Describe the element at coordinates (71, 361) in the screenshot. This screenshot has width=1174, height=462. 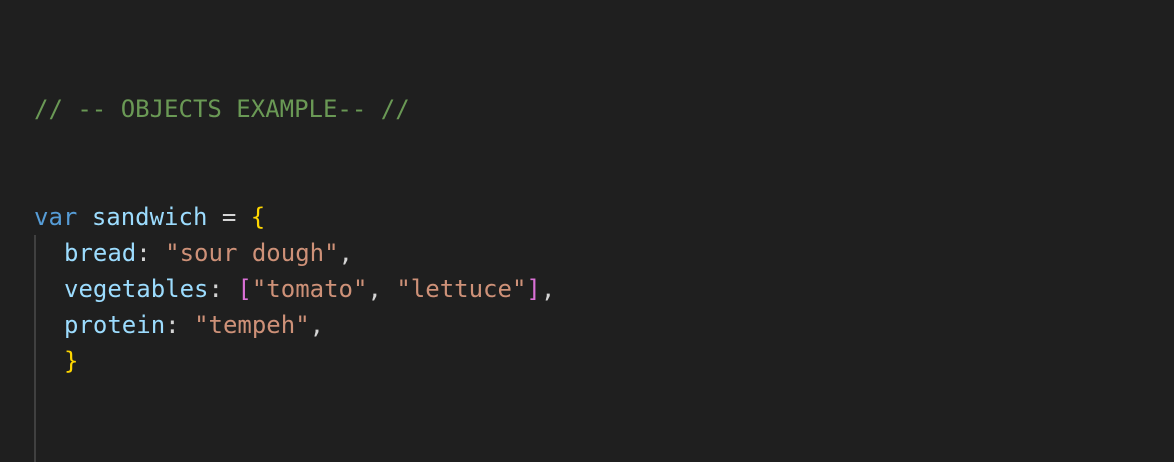
I see `close-brace: }` at that location.